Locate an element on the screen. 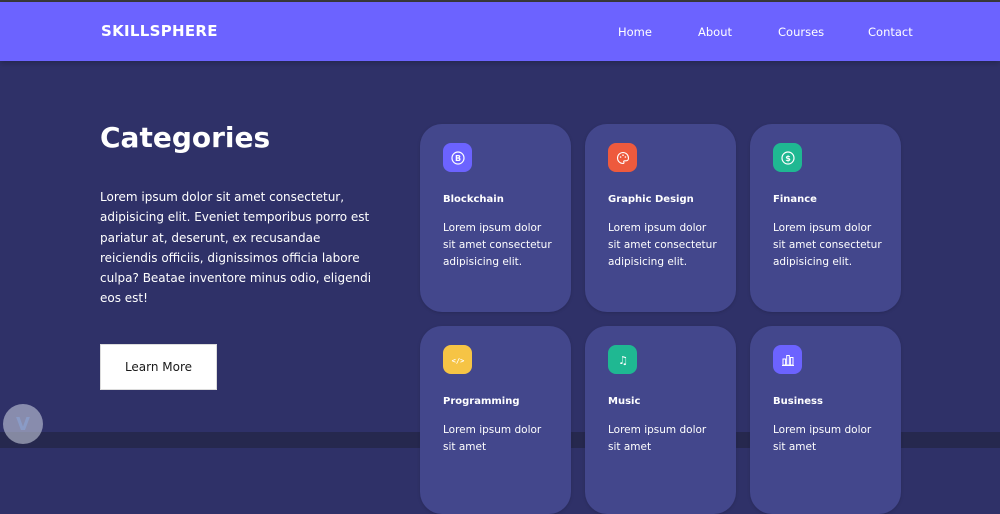 The image size is (1000, 514). category-card-business: Business Lorem ipsum dolor sit amet is located at coordinates (825, 420).